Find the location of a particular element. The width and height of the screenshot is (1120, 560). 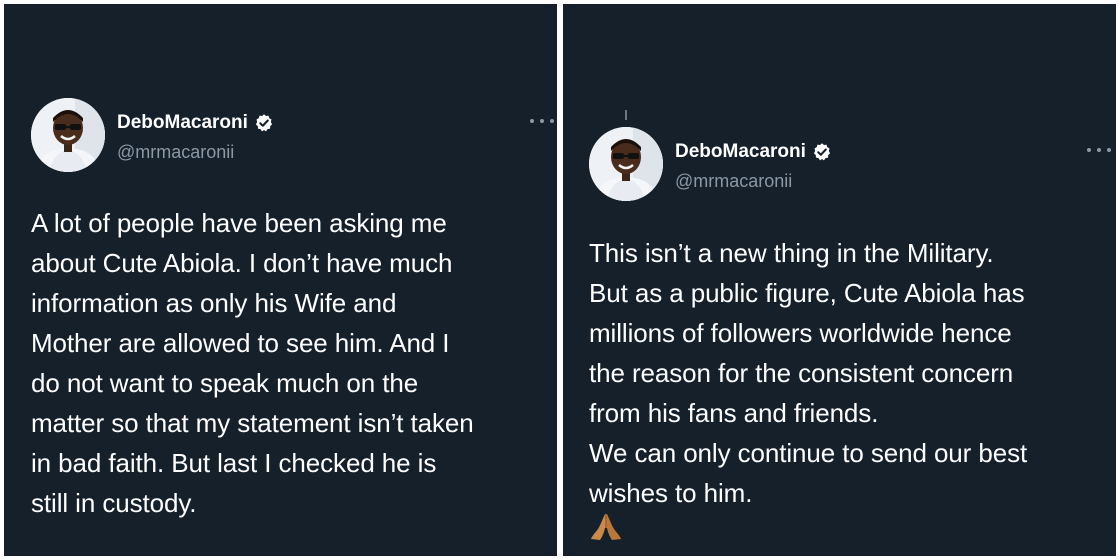

folded-hands-emoji is located at coordinates (606, 527).